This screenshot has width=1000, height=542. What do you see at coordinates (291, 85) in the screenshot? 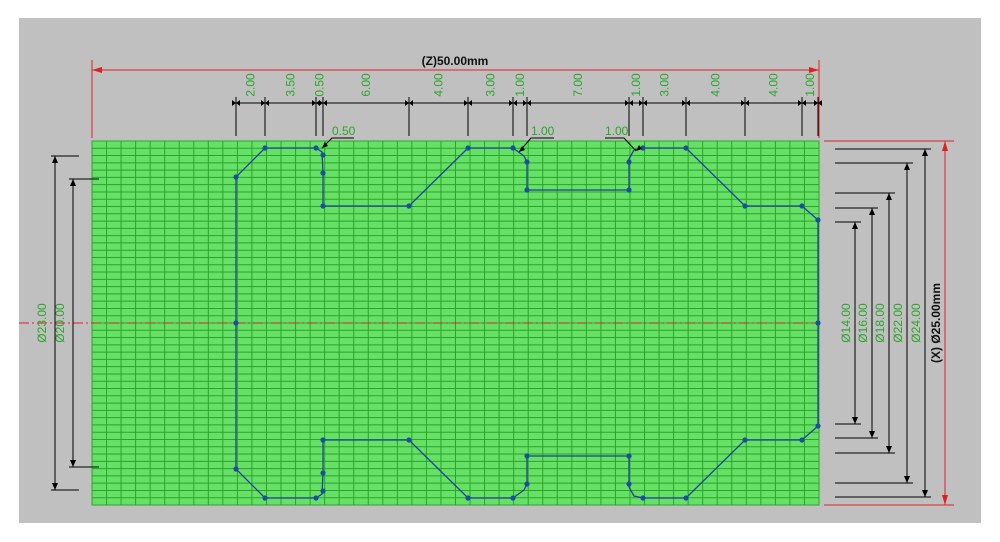
I see `top-dimension-label: 3.50` at bounding box center [291, 85].